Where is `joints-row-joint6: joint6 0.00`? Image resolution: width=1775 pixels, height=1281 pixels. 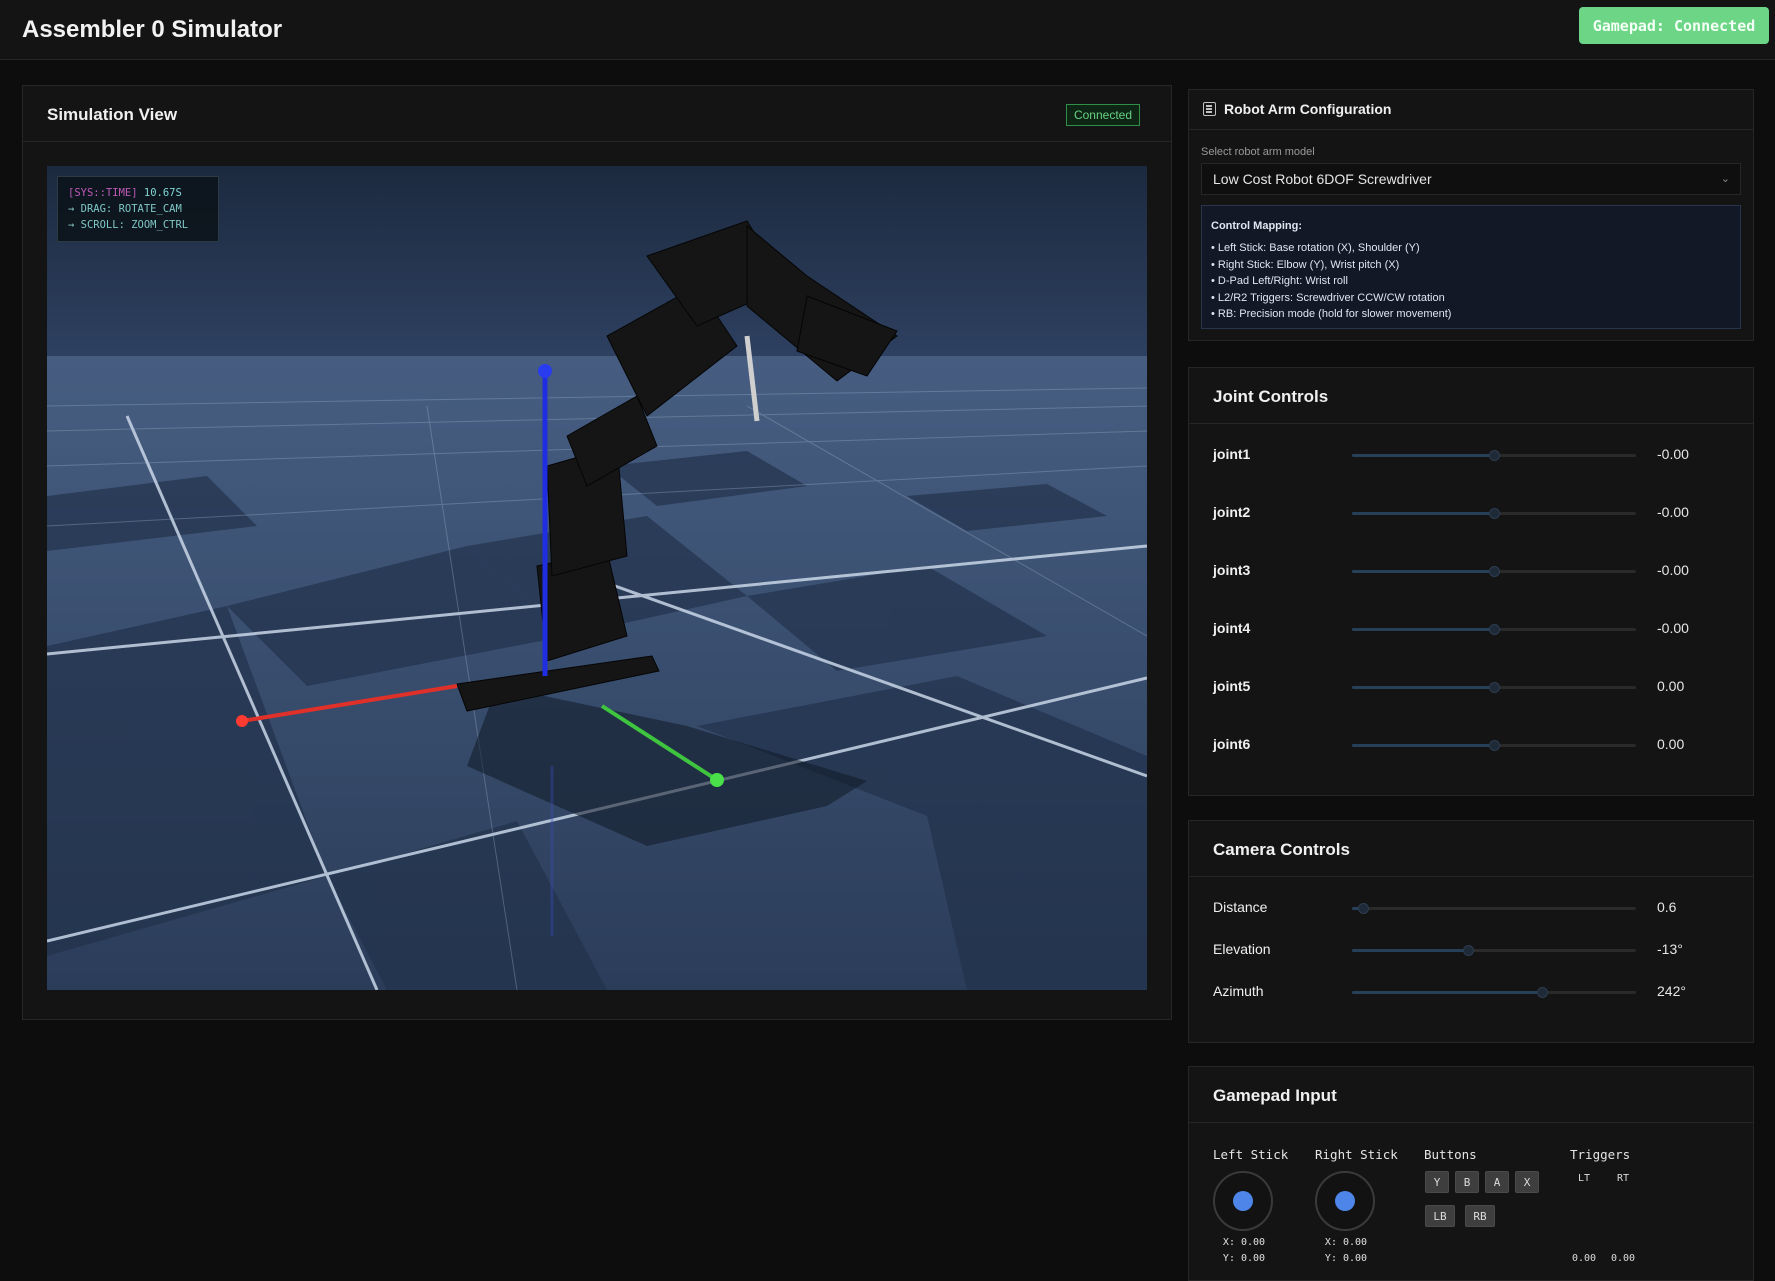
joints-row-joint6: joint6 0.00 is located at coordinates (1471, 745).